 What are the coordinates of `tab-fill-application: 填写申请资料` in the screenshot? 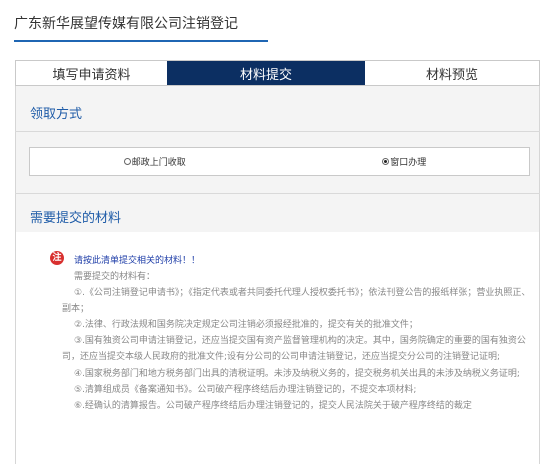 It's located at (91, 73).